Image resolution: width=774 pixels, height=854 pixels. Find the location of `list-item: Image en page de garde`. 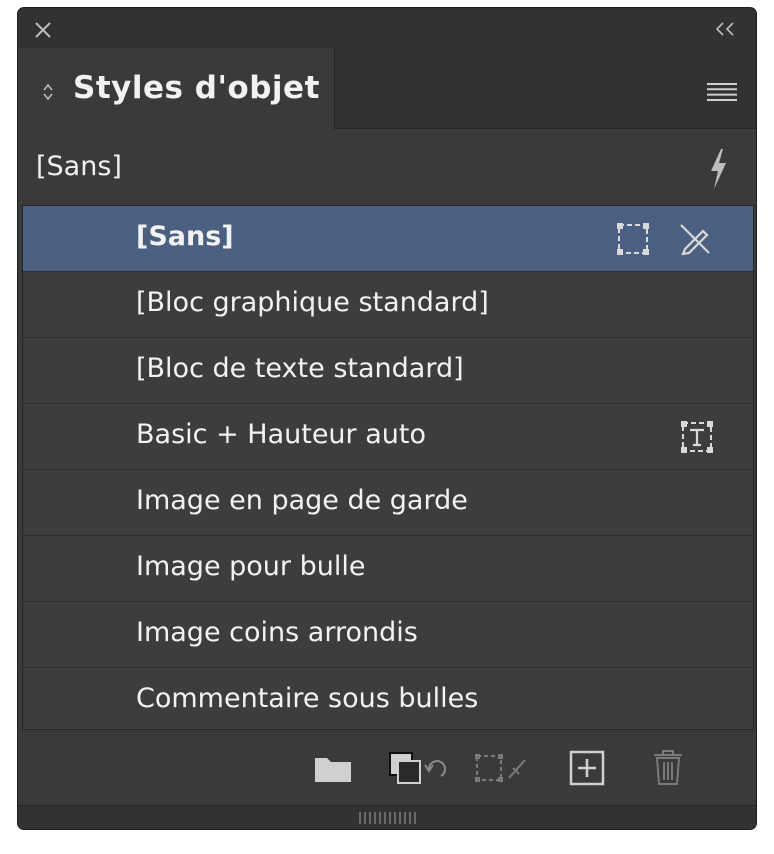

list-item: Image en page de garde is located at coordinates (388, 503).